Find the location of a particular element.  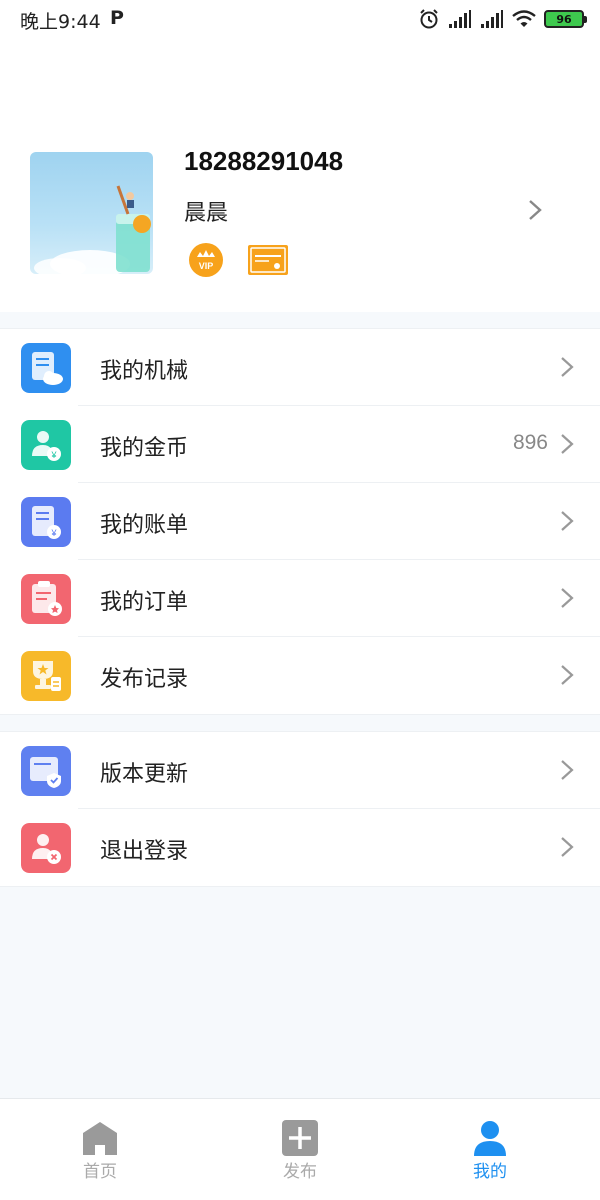

menu-label: 退出登录 is located at coordinates (144, 851).